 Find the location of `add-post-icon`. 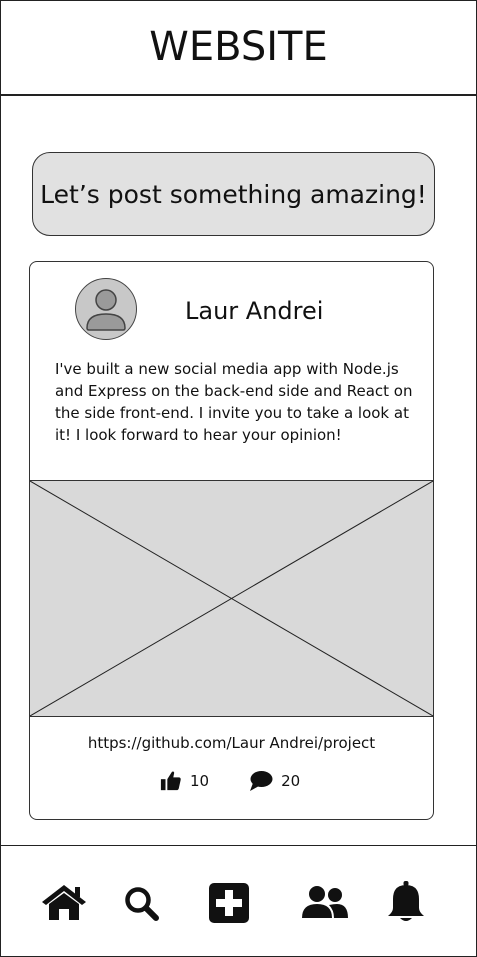

add-post-icon is located at coordinates (229, 903).